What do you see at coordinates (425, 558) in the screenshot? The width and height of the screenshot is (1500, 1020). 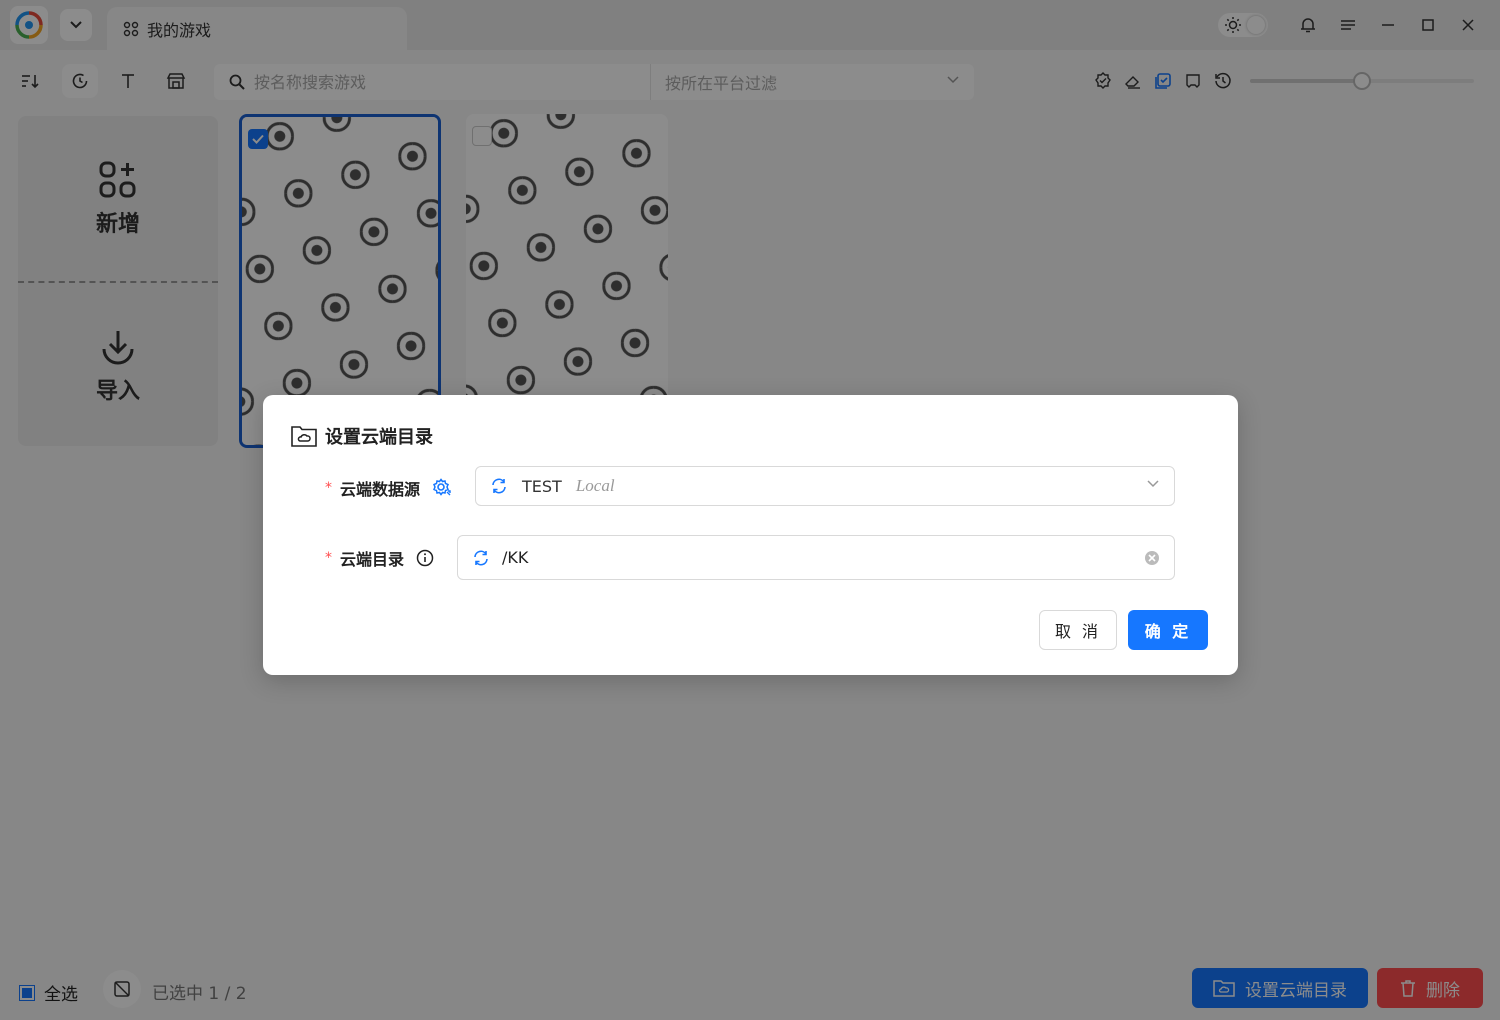 I see `info-icon` at bounding box center [425, 558].